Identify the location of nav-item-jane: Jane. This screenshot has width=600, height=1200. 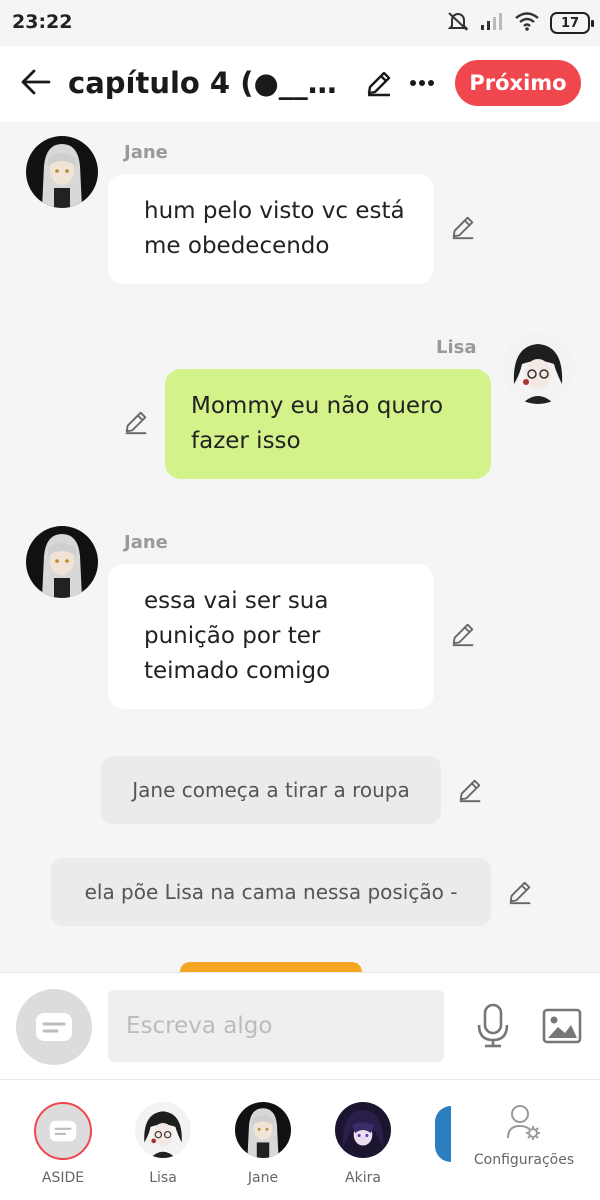
(263, 1144).